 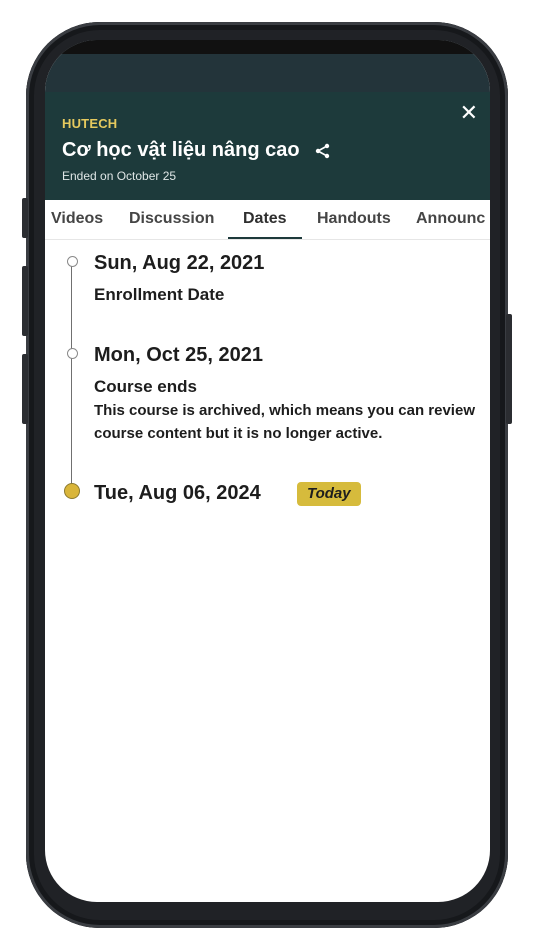 What do you see at coordinates (450, 219) in the screenshot?
I see `tab-announcements: Announc` at bounding box center [450, 219].